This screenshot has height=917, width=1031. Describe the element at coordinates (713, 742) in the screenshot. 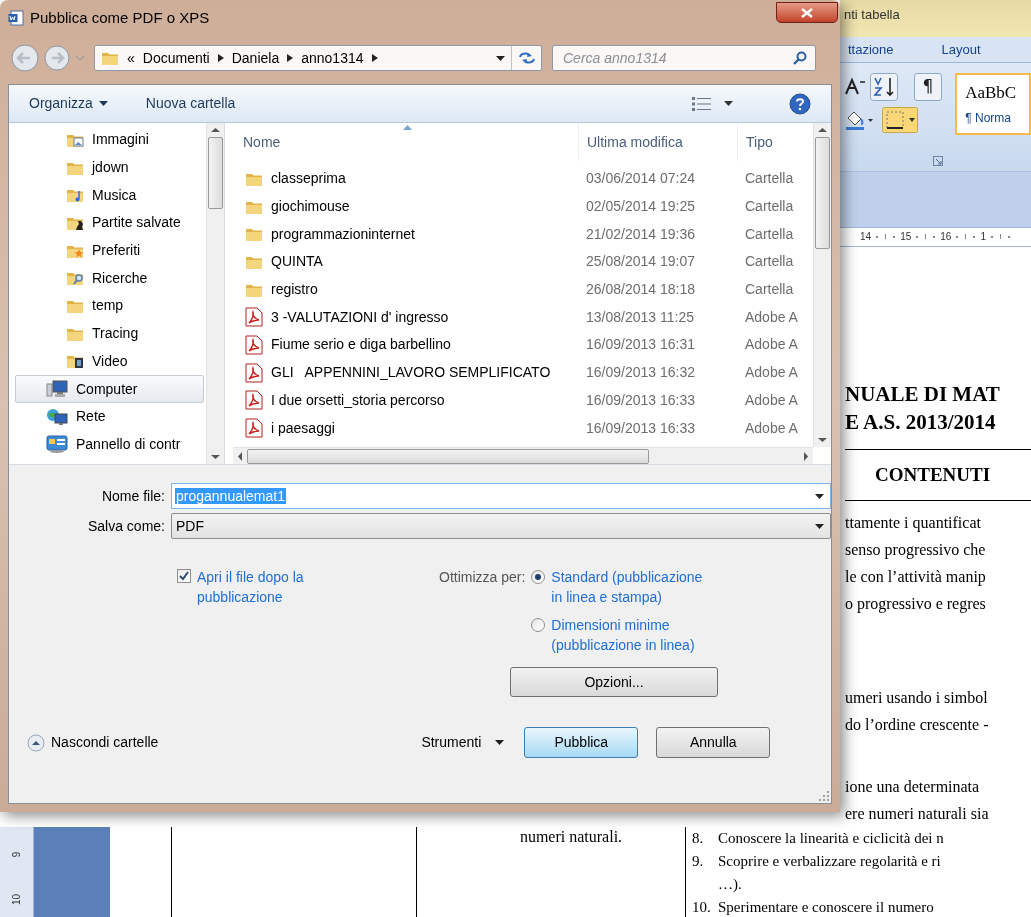

I see `dialog-button: Annulla` at that location.